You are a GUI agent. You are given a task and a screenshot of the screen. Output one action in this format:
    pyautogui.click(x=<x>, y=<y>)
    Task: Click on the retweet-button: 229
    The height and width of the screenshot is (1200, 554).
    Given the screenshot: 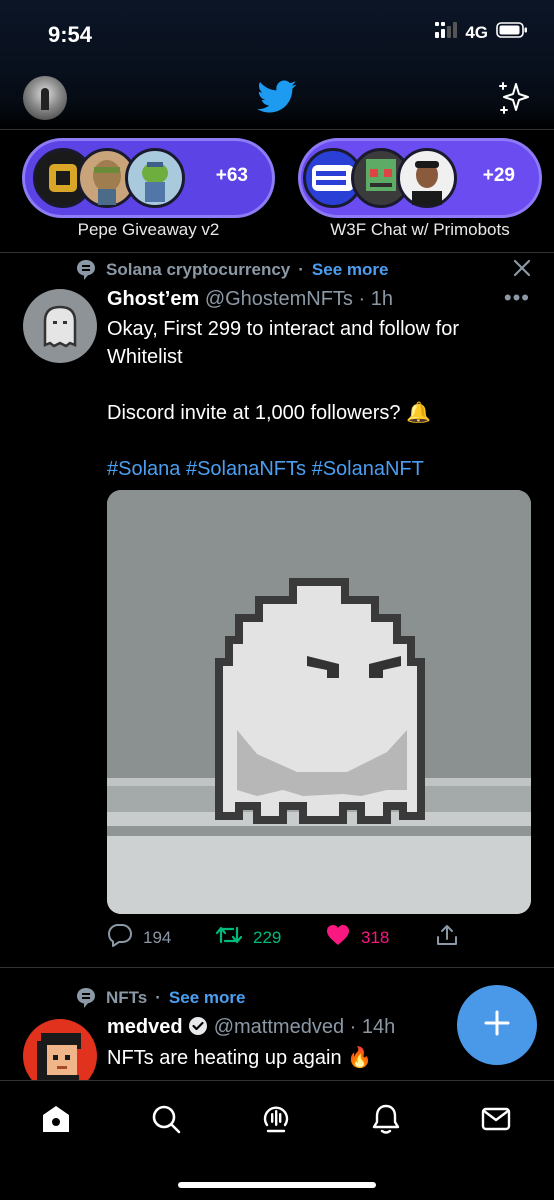 What is the action you would take?
    pyautogui.click(x=248, y=937)
    